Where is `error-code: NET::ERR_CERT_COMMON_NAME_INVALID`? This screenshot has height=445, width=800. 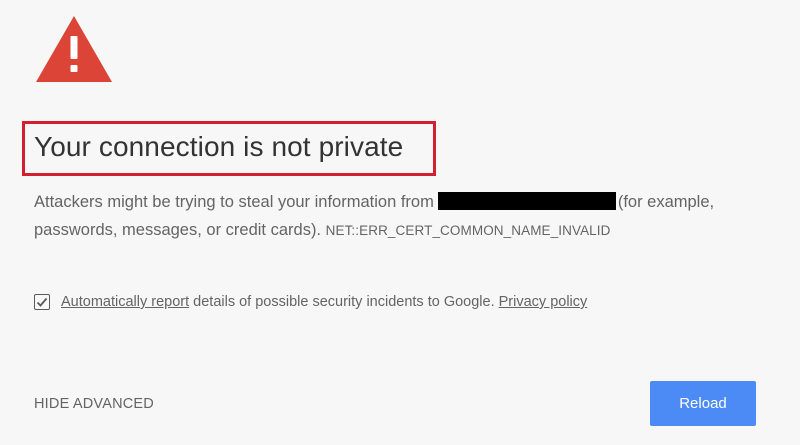 error-code: NET::ERR_CERT_COMMON_NAME_INVALID is located at coordinates (468, 230).